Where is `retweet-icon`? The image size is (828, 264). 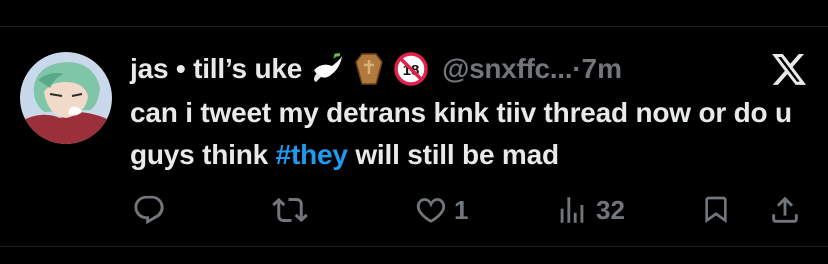
retweet-icon is located at coordinates (290, 210).